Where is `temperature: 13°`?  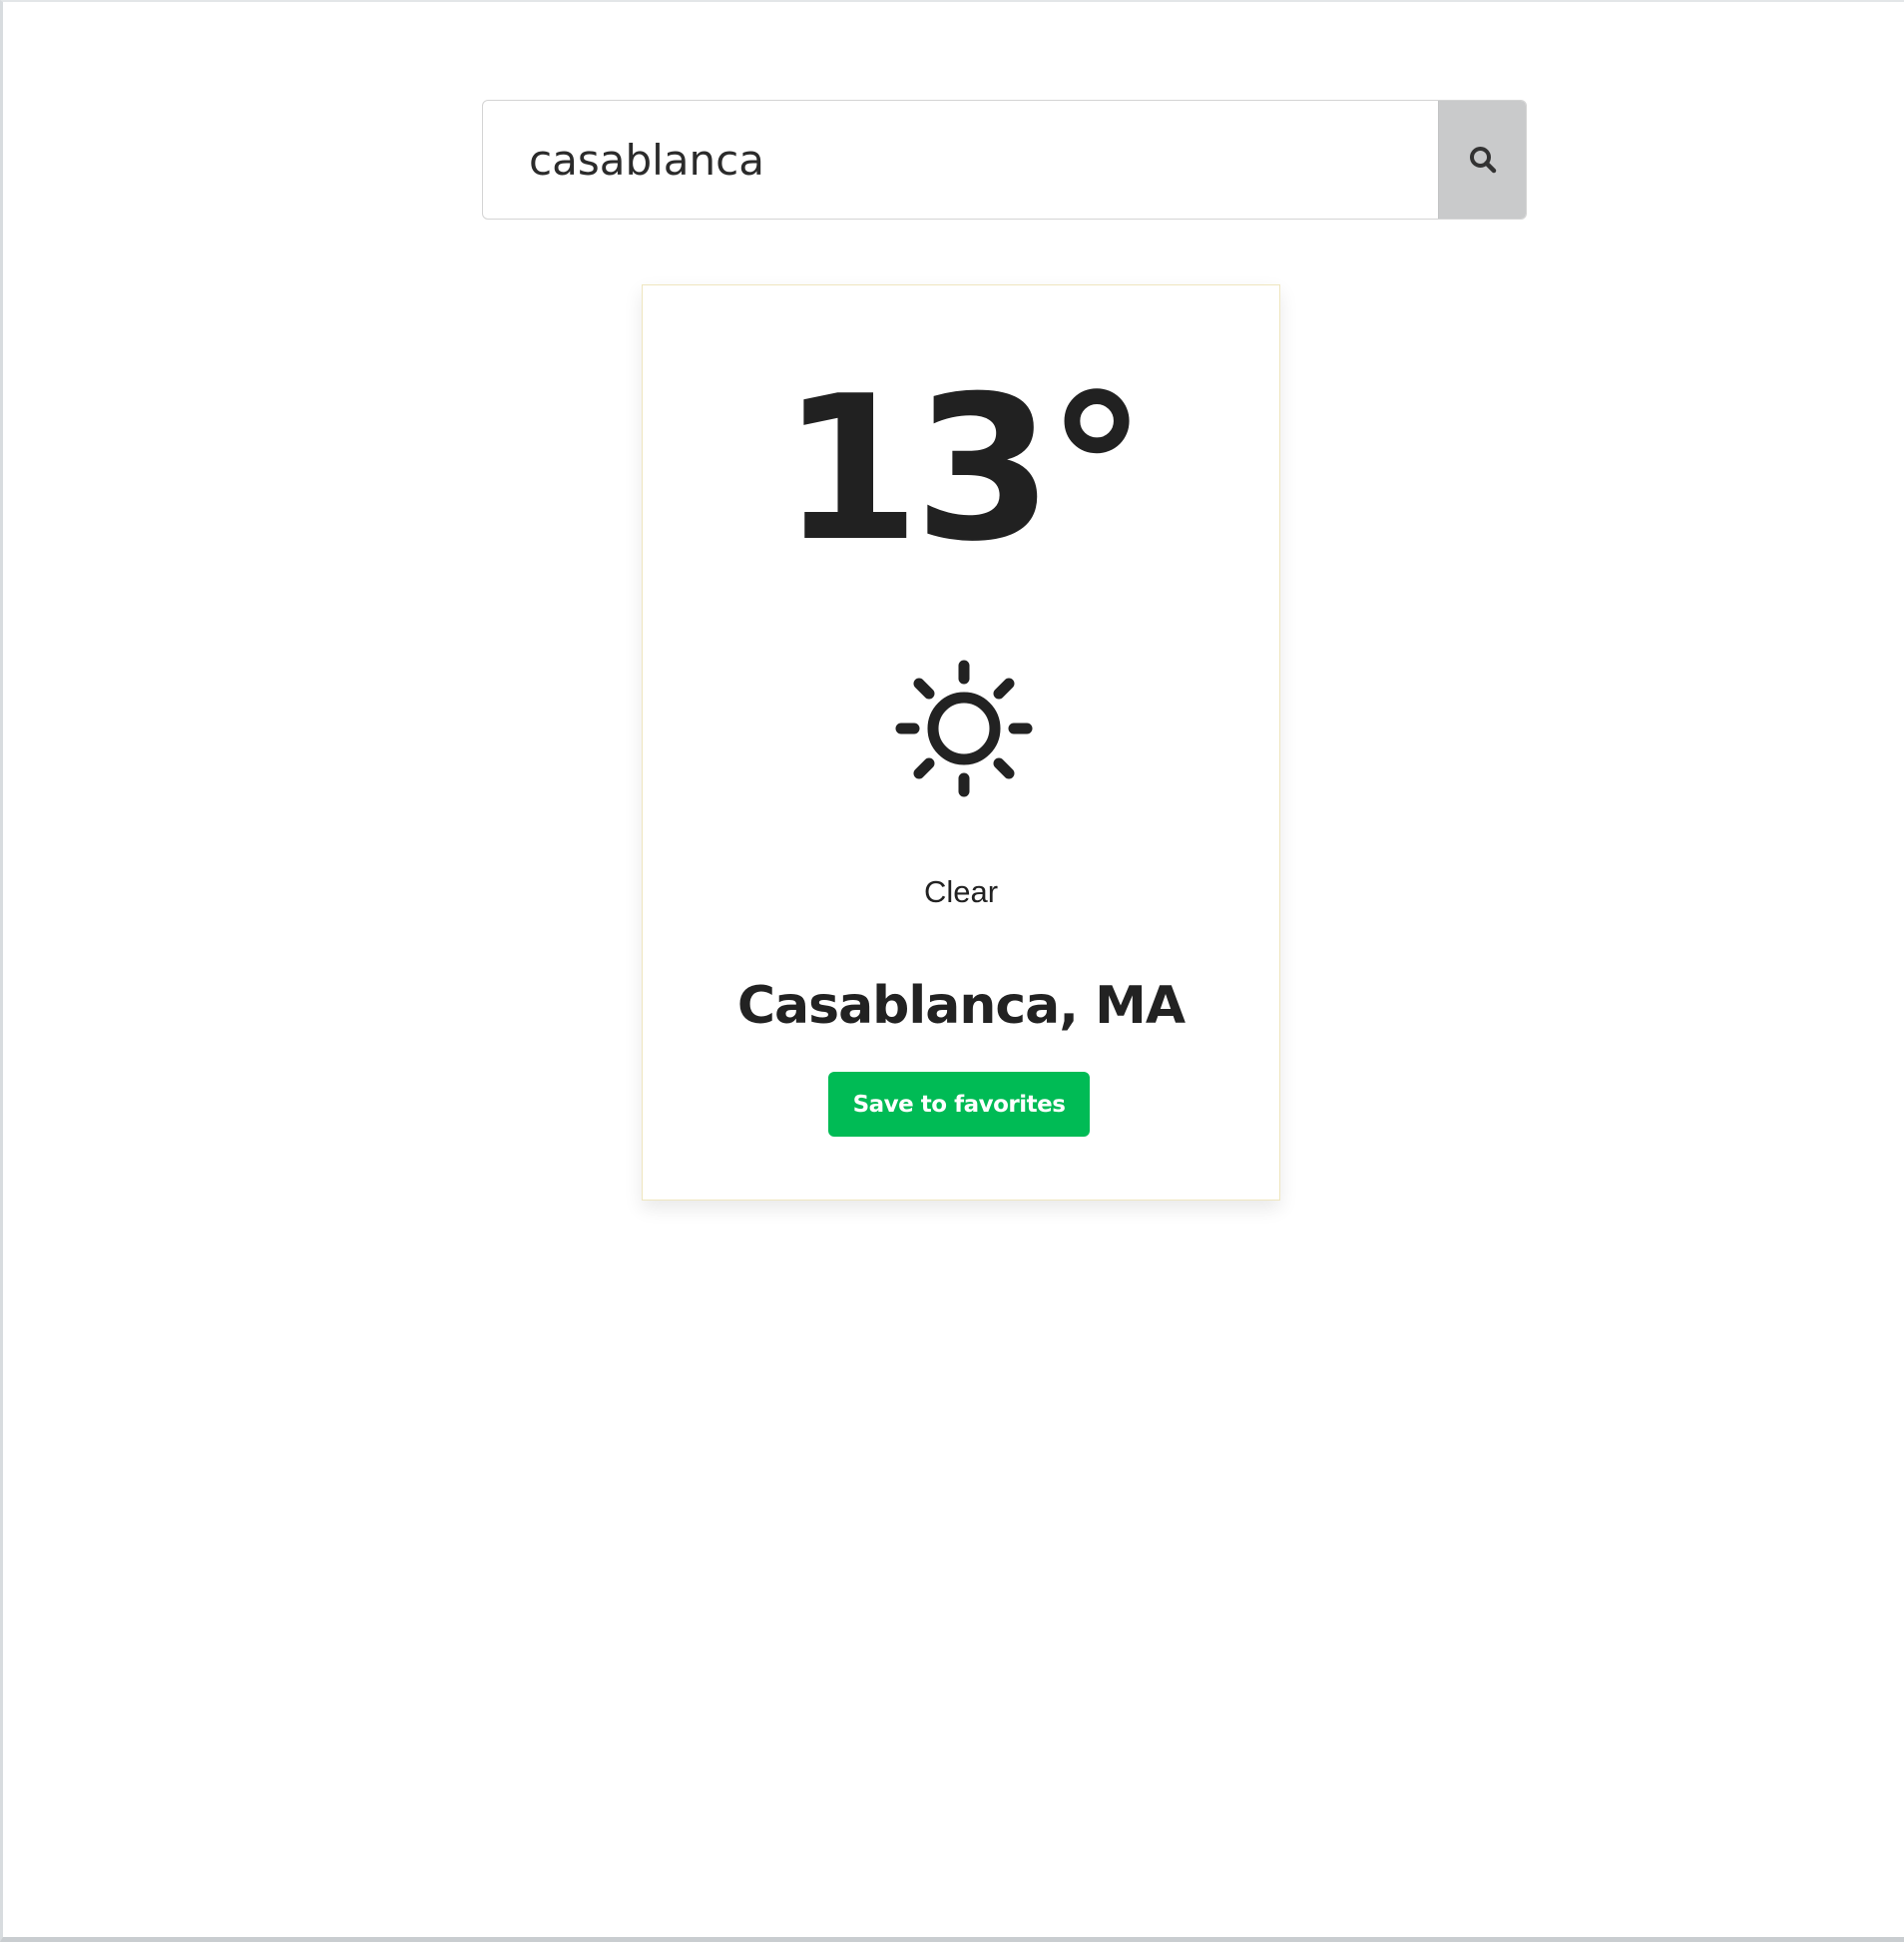 temperature: 13° is located at coordinates (963, 469).